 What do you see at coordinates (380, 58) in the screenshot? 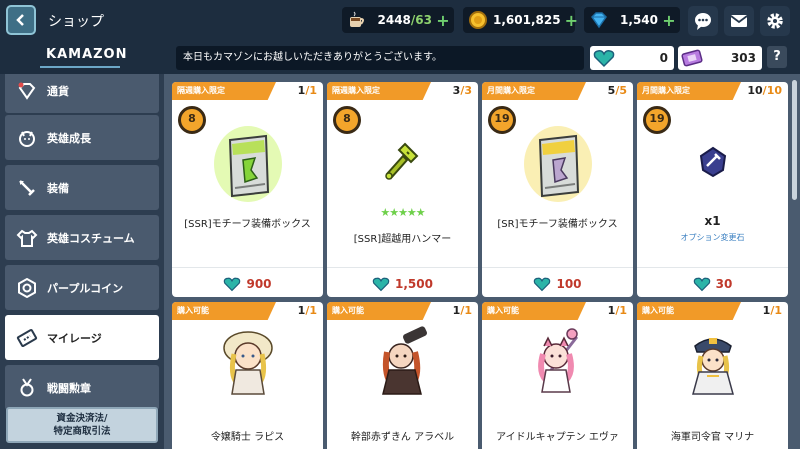
I see `notice-banner: 本日もカマゾンにお越しいただきありがとうございます。` at bounding box center [380, 58].